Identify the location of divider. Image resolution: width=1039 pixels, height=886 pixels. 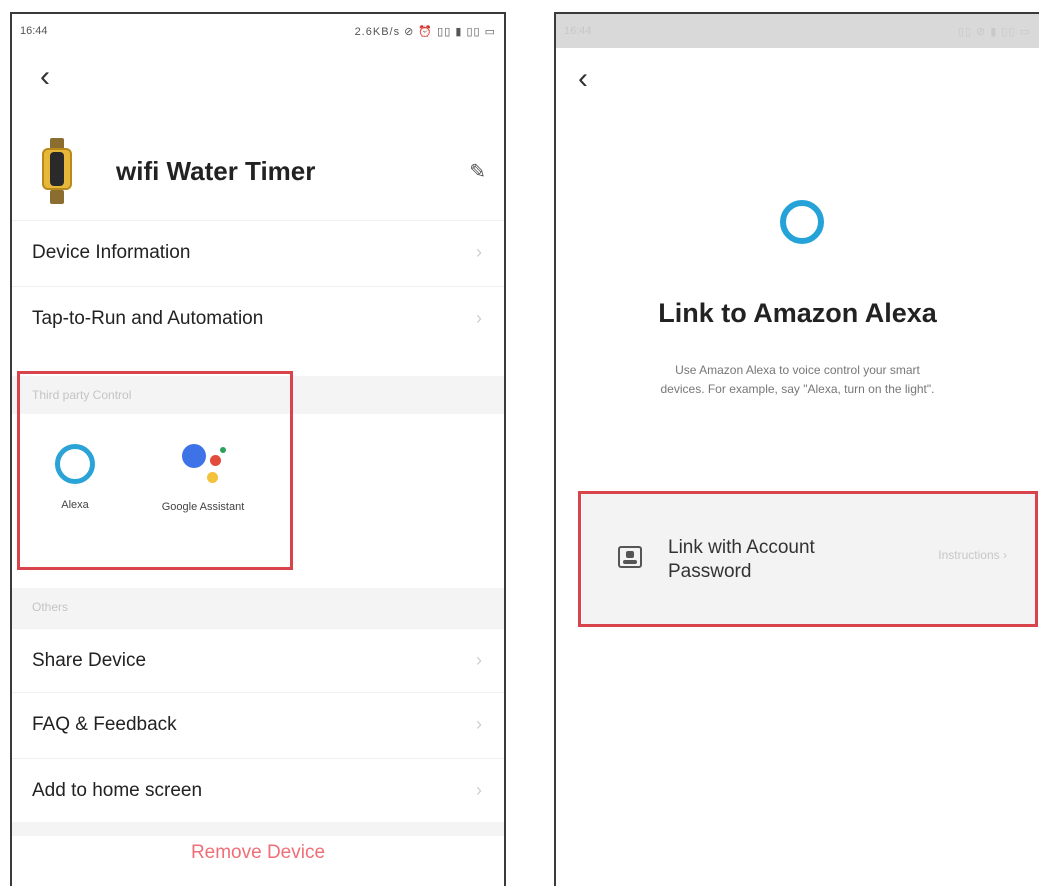
(258, 829).